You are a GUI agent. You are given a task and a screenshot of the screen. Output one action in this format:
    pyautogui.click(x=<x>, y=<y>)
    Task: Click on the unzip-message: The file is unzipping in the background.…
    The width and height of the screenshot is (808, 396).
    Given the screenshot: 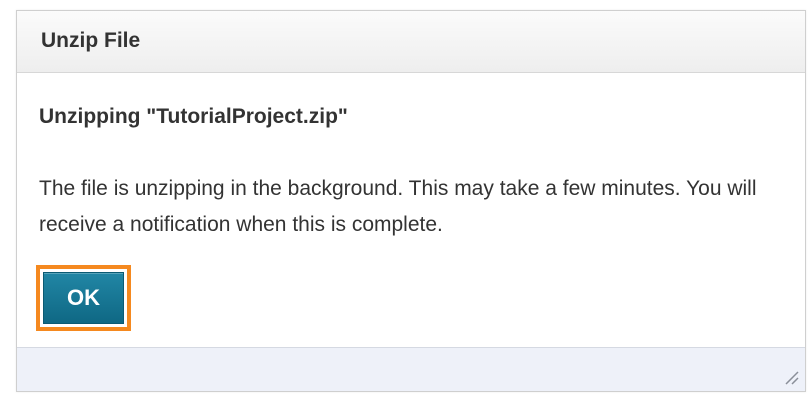 What is the action you would take?
    pyautogui.click(x=398, y=206)
    